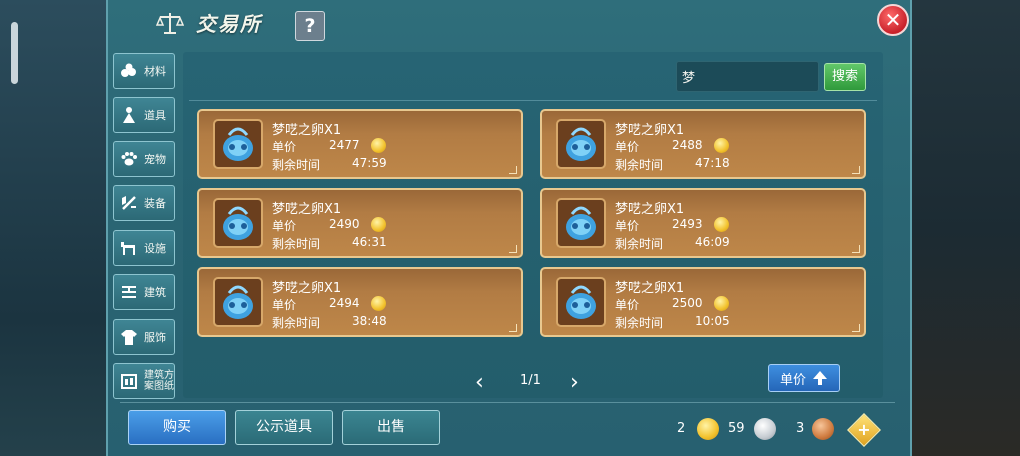 The image size is (1020, 456). I want to click on time-remaining: 47:18, so click(712, 163).